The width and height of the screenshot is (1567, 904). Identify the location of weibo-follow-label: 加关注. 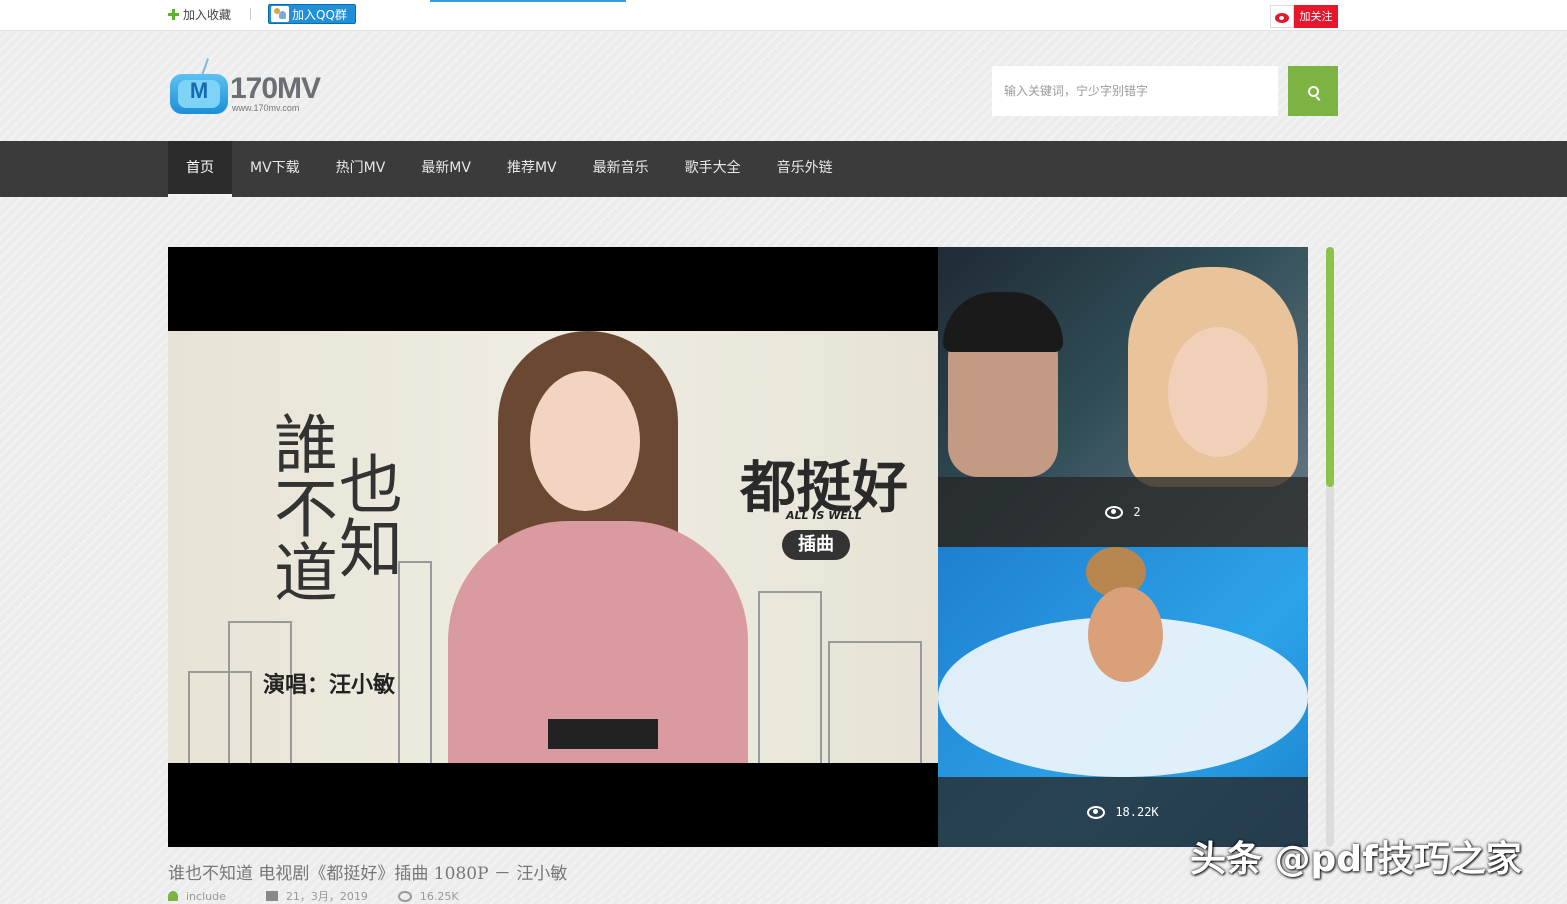
(1316, 16).